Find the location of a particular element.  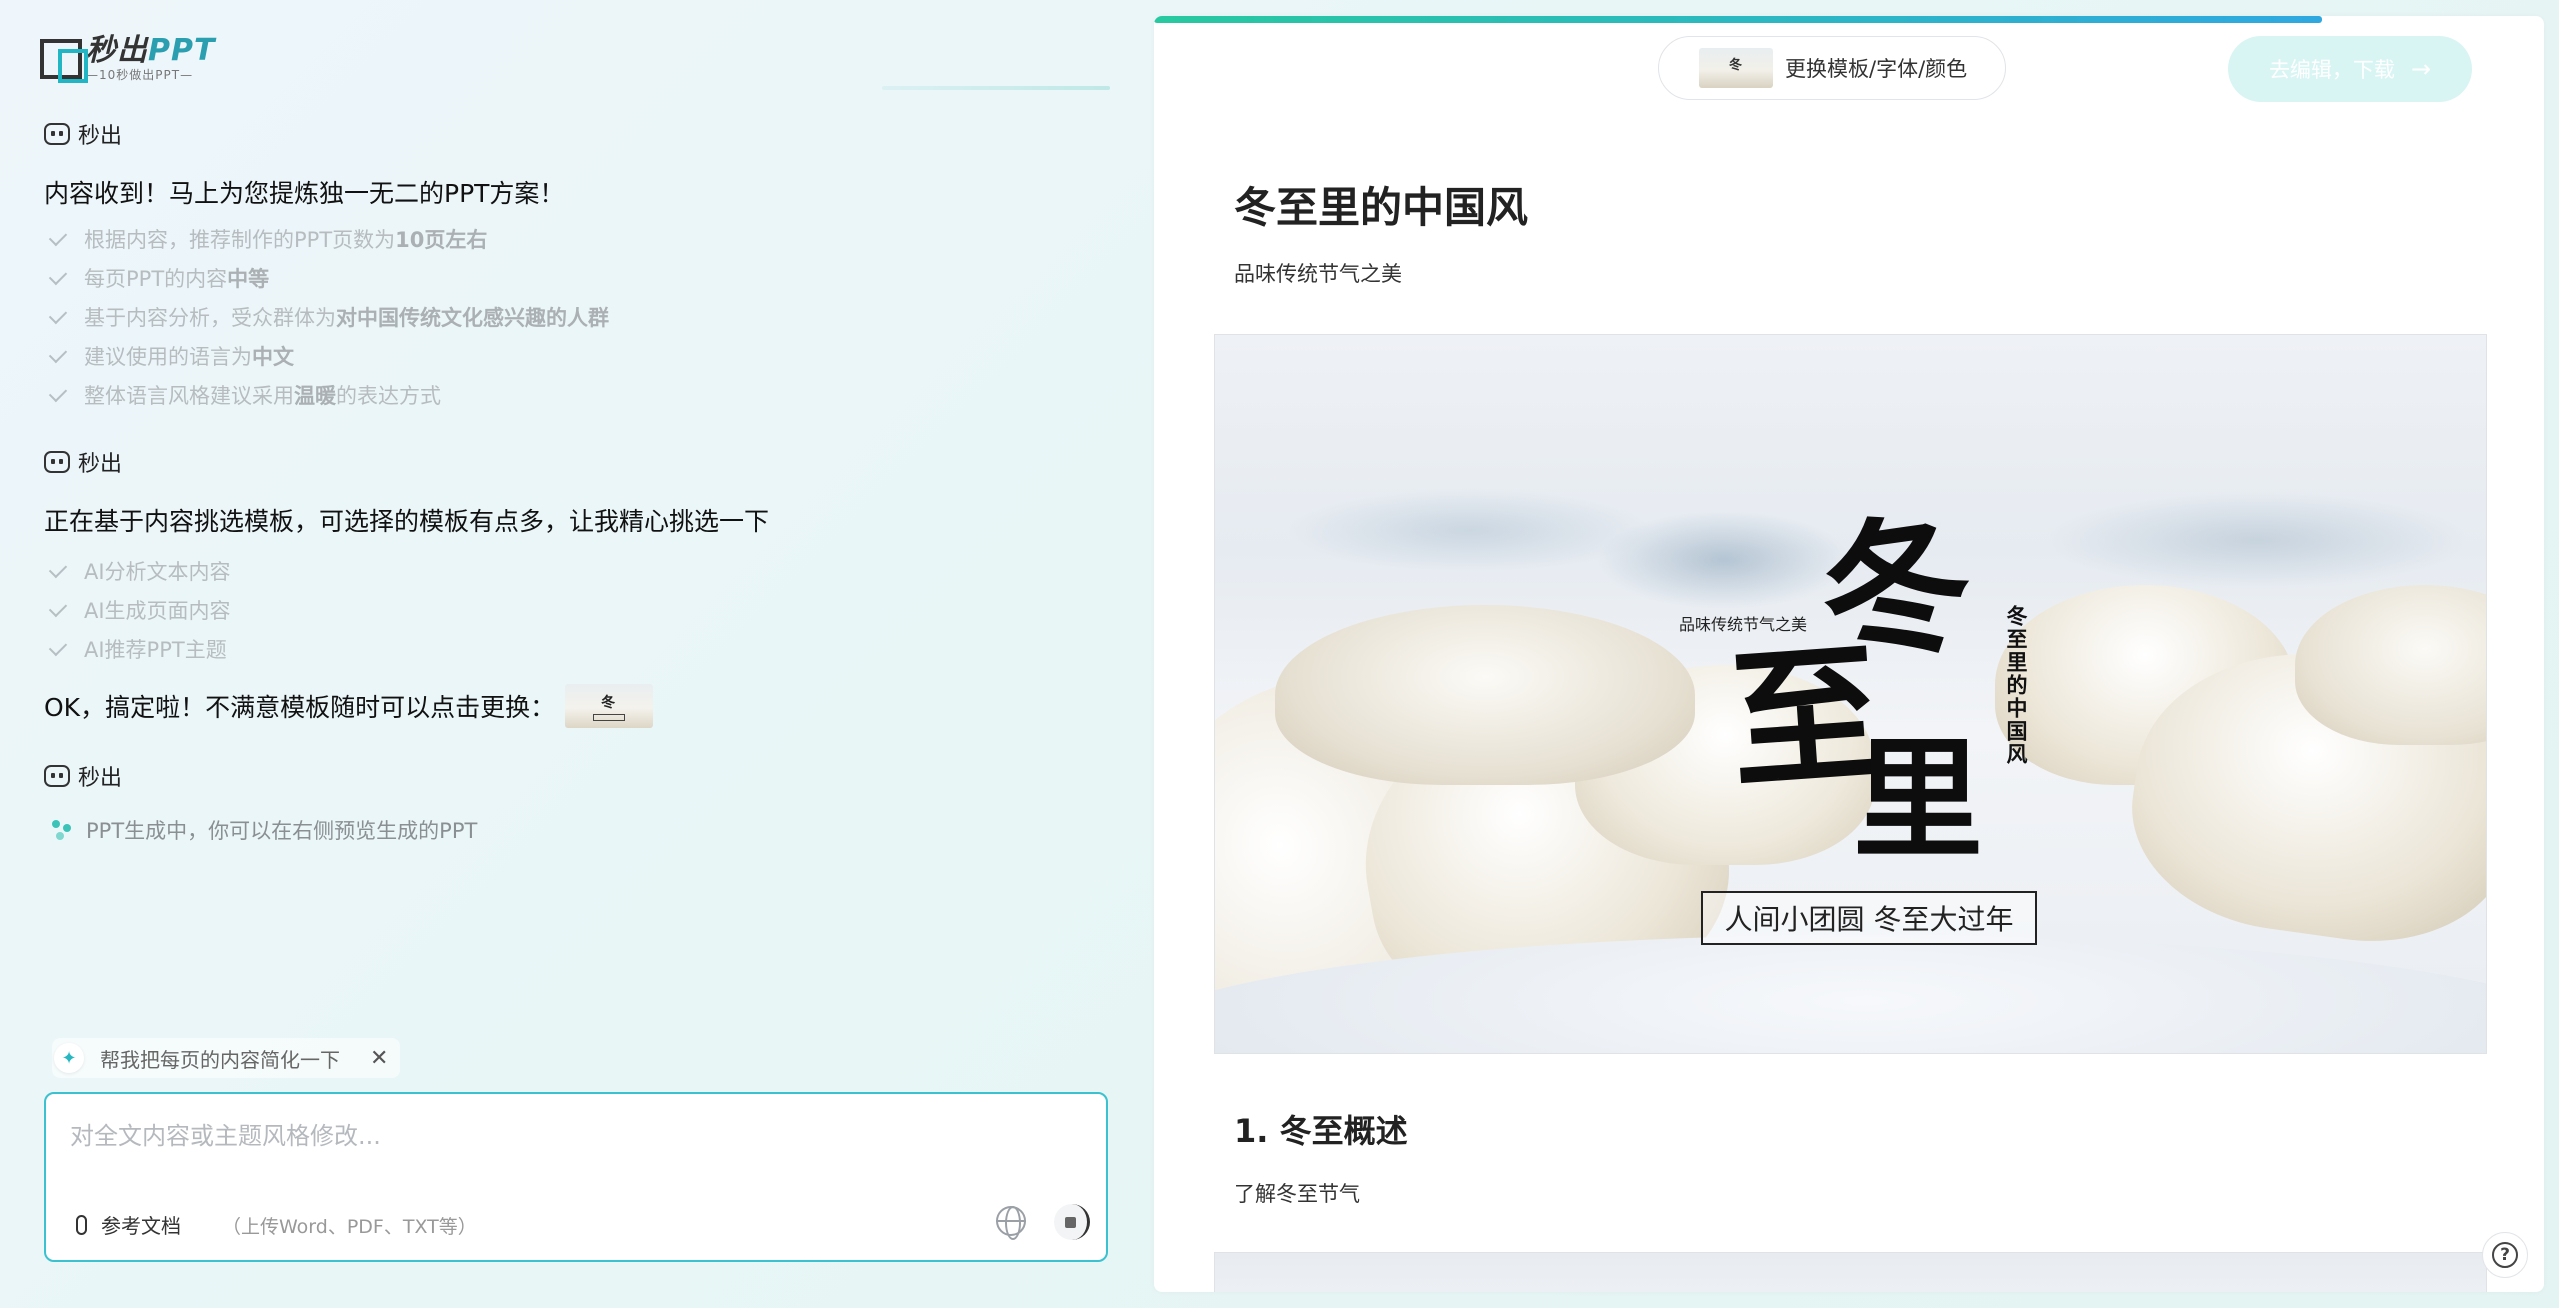

edit-download-button: 去编辑，下载 → is located at coordinates (2350, 69).